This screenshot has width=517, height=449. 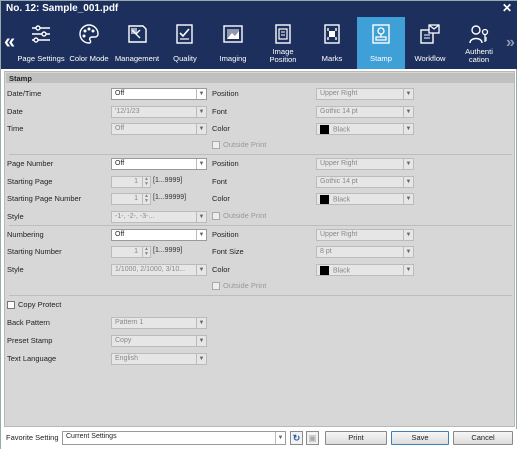 What do you see at coordinates (365, 182) in the screenshot?
I see `page-number-font-select: Gothic 14 pt ▼` at bounding box center [365, 182].